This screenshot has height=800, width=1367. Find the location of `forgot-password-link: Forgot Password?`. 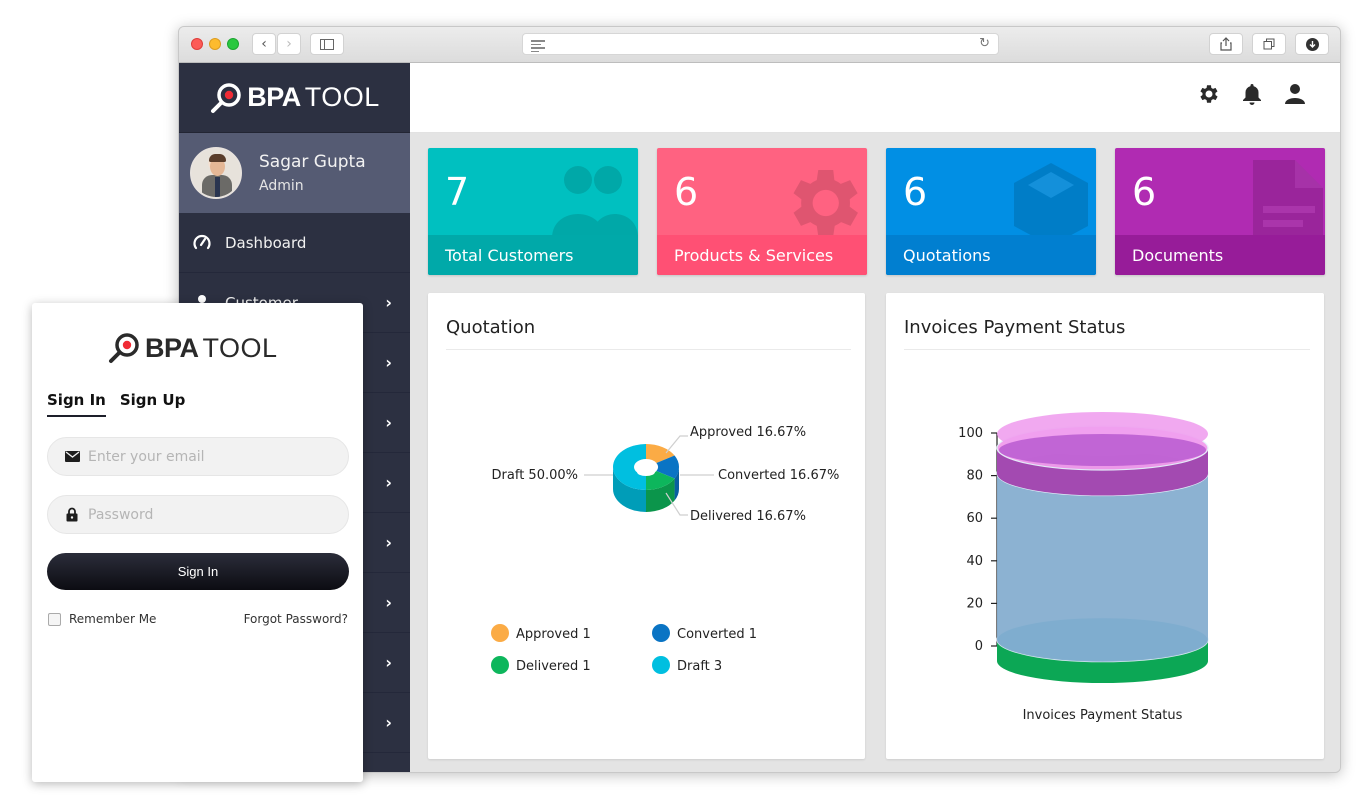

forgot-password-link: Forgot Password? is located at coordinates (296, 619).